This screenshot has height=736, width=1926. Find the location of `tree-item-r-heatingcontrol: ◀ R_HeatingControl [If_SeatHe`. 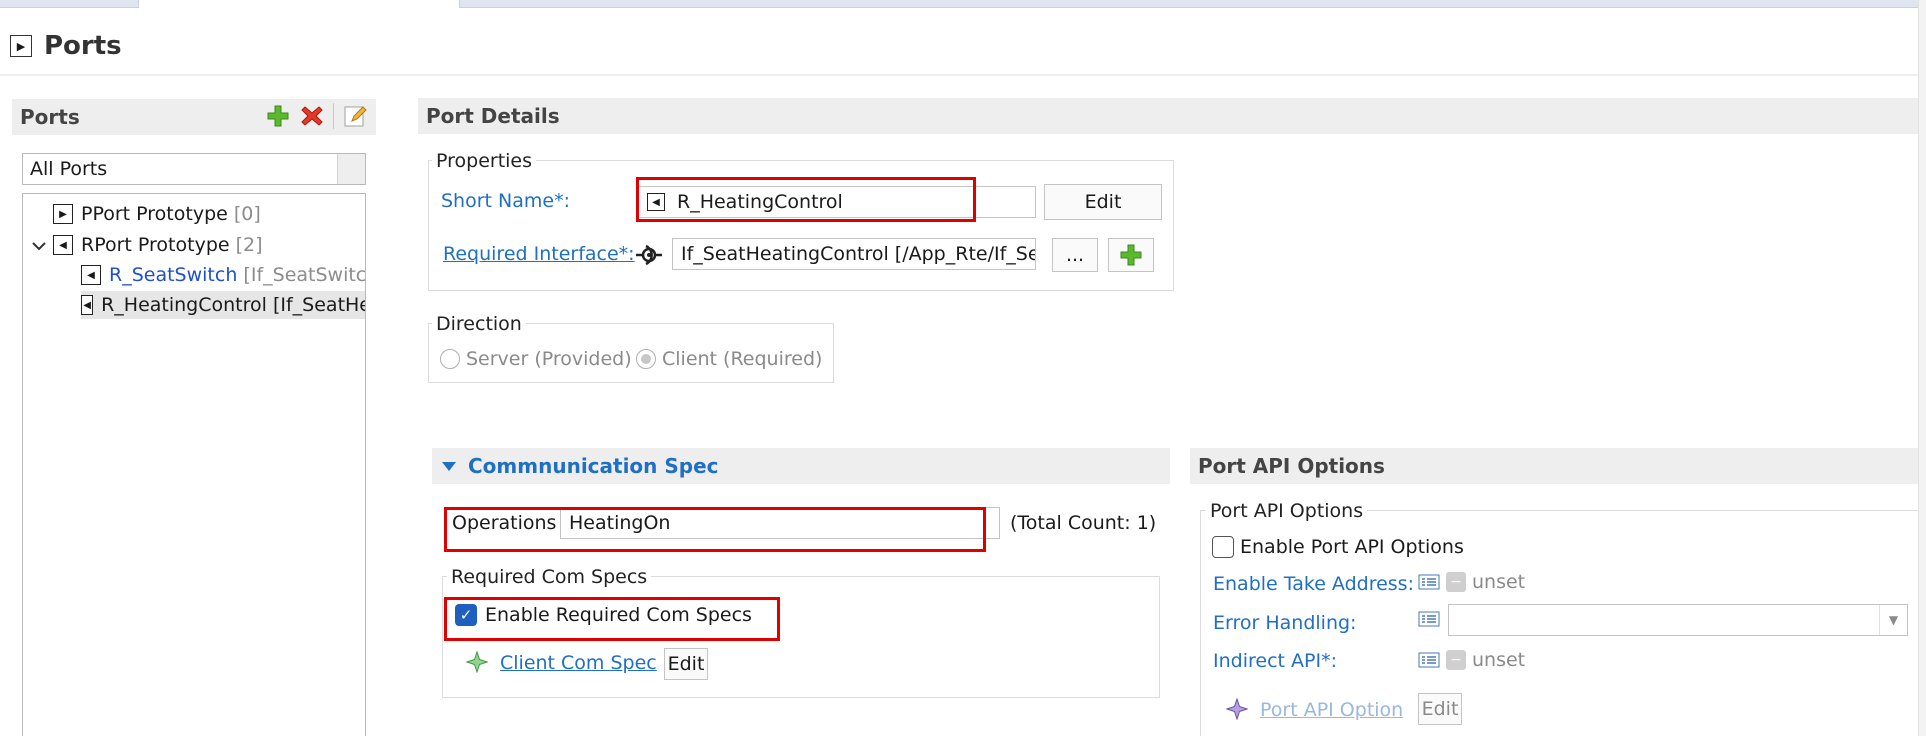

tree-item-r-heatingcontrol: ◀ R_HeatingControl [If_SeatHe is located at coordinates (223, 305).